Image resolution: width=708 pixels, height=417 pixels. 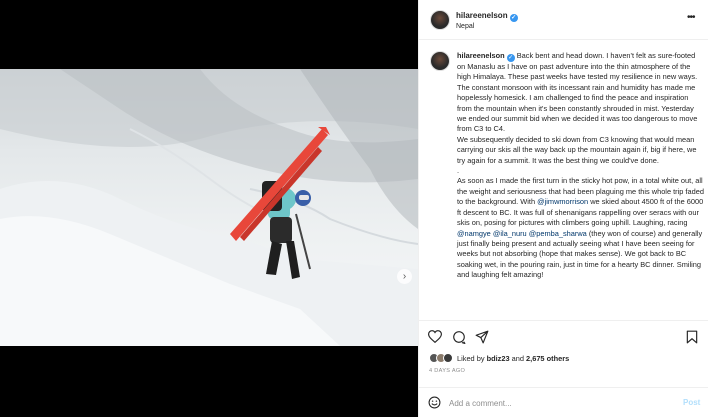 What do you see at coordinates (447, 371) in the screenshot?
I see `post-date: 4 DAYS AGO` at bounding box center [447, 371].